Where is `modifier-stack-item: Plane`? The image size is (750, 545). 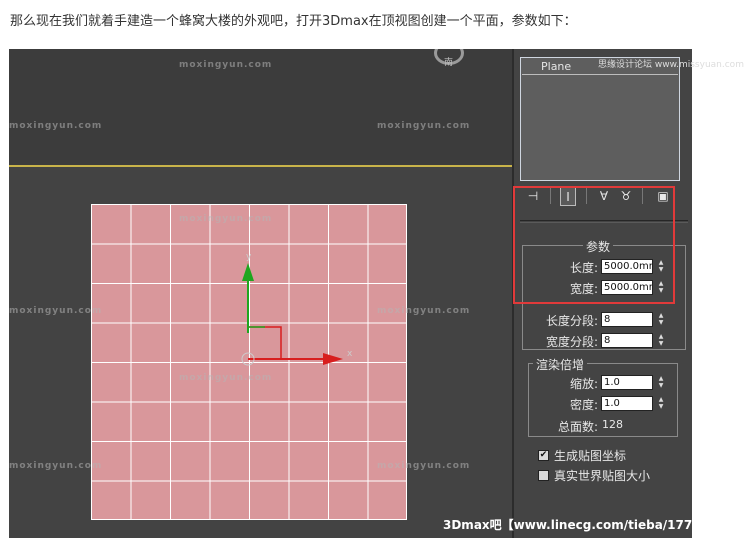 modifier-stack-item: Plane is located at coordinates (556, 66).